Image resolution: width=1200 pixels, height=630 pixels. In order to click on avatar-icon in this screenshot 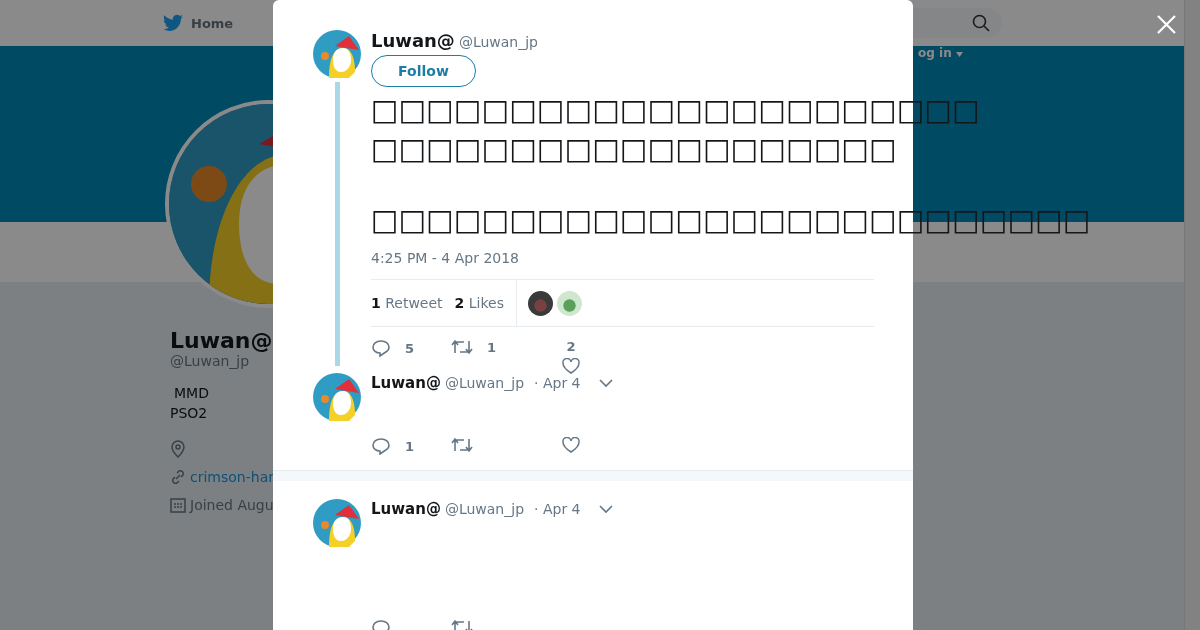, I will do `click(540, 303)`.